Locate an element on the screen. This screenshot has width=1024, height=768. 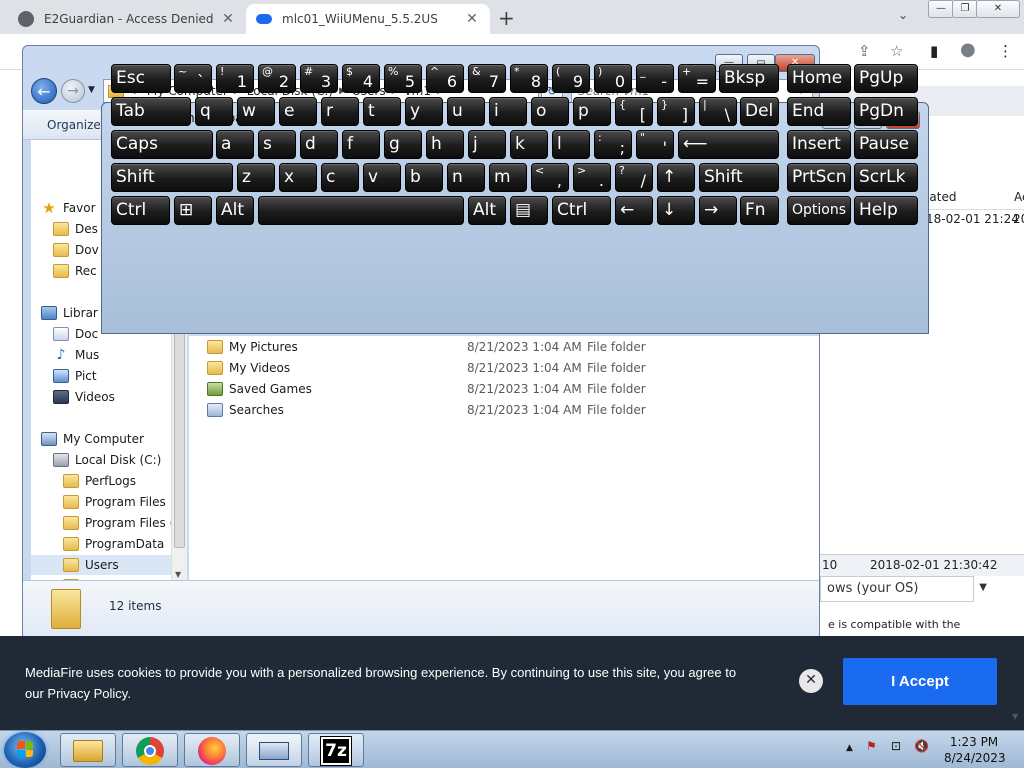
nav-item-program-files: Program Files ( is located at coordinates (118, 523).